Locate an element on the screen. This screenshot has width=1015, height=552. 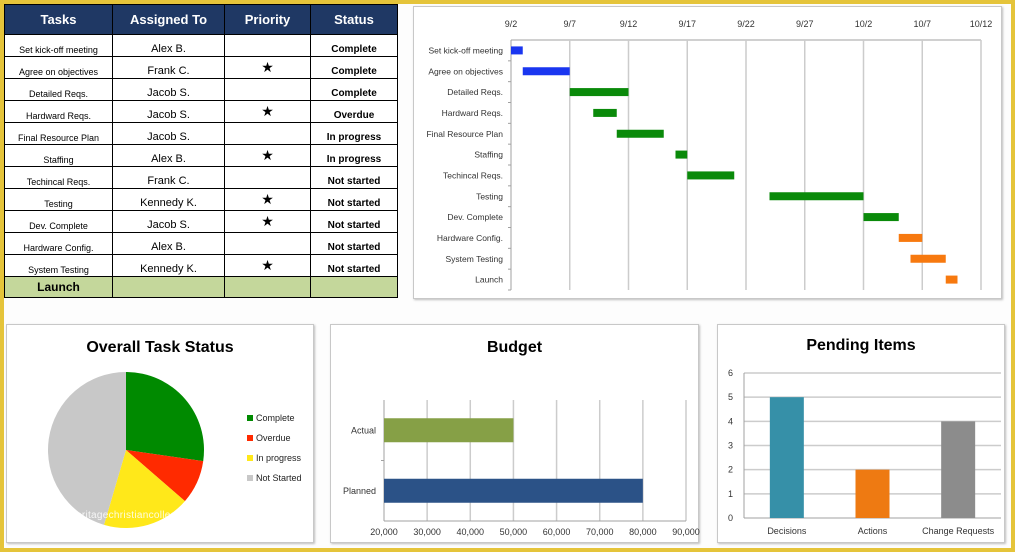
budget-category-label: Planned is located at coordinates (359, 491).